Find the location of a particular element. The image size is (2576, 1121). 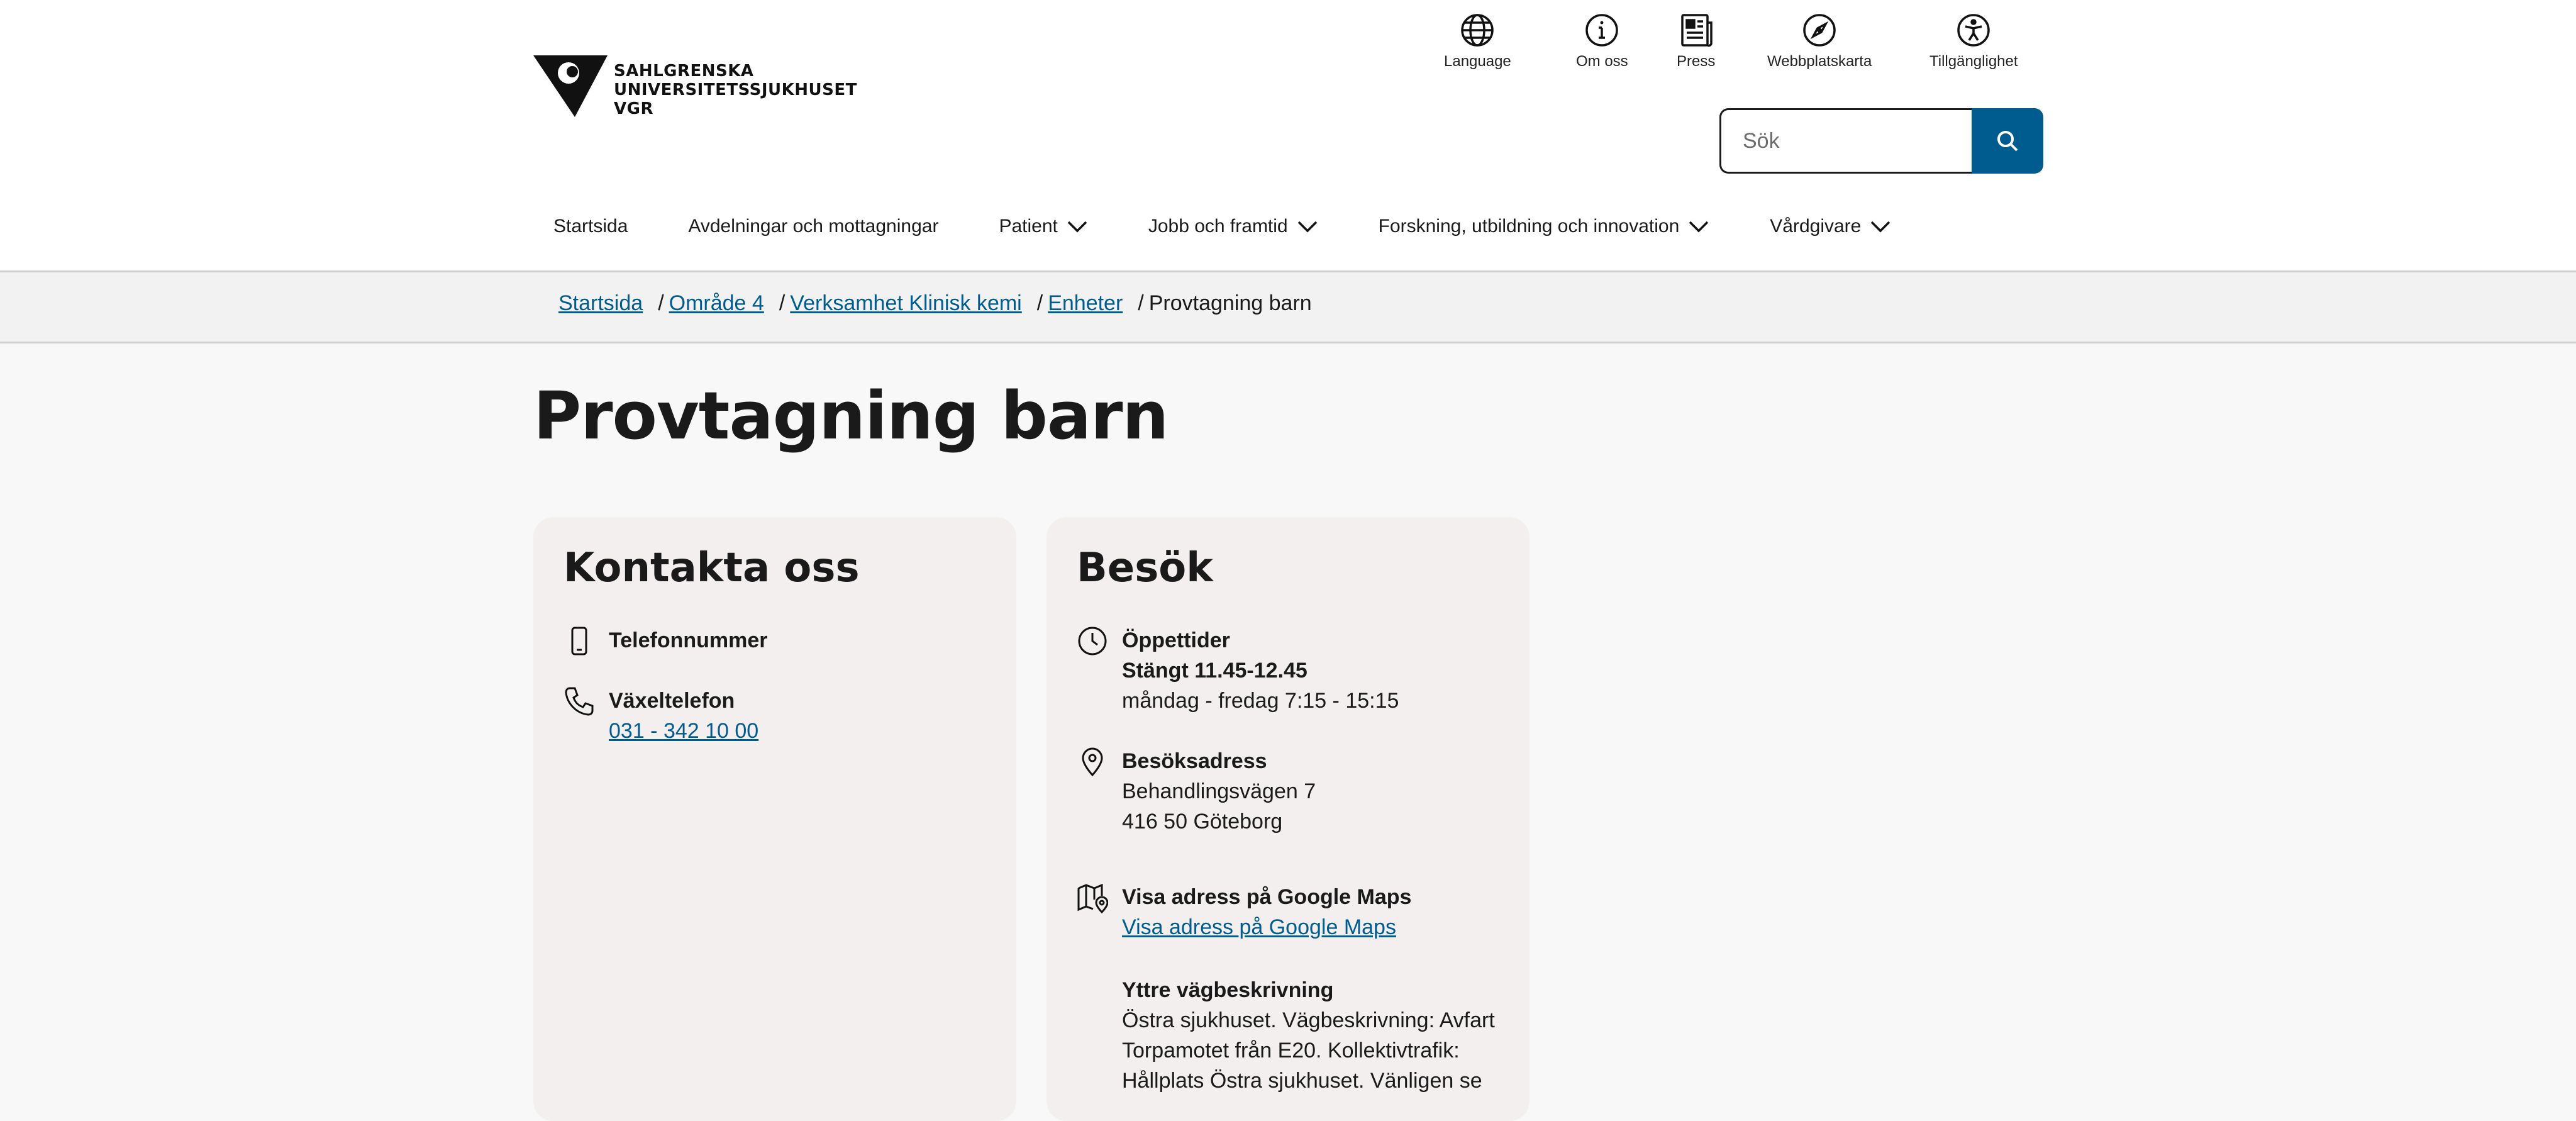

directions-line-1: Östra sjukhuset. Vägbeskrivning: Avfart is located at coordinates (1308, 1020).